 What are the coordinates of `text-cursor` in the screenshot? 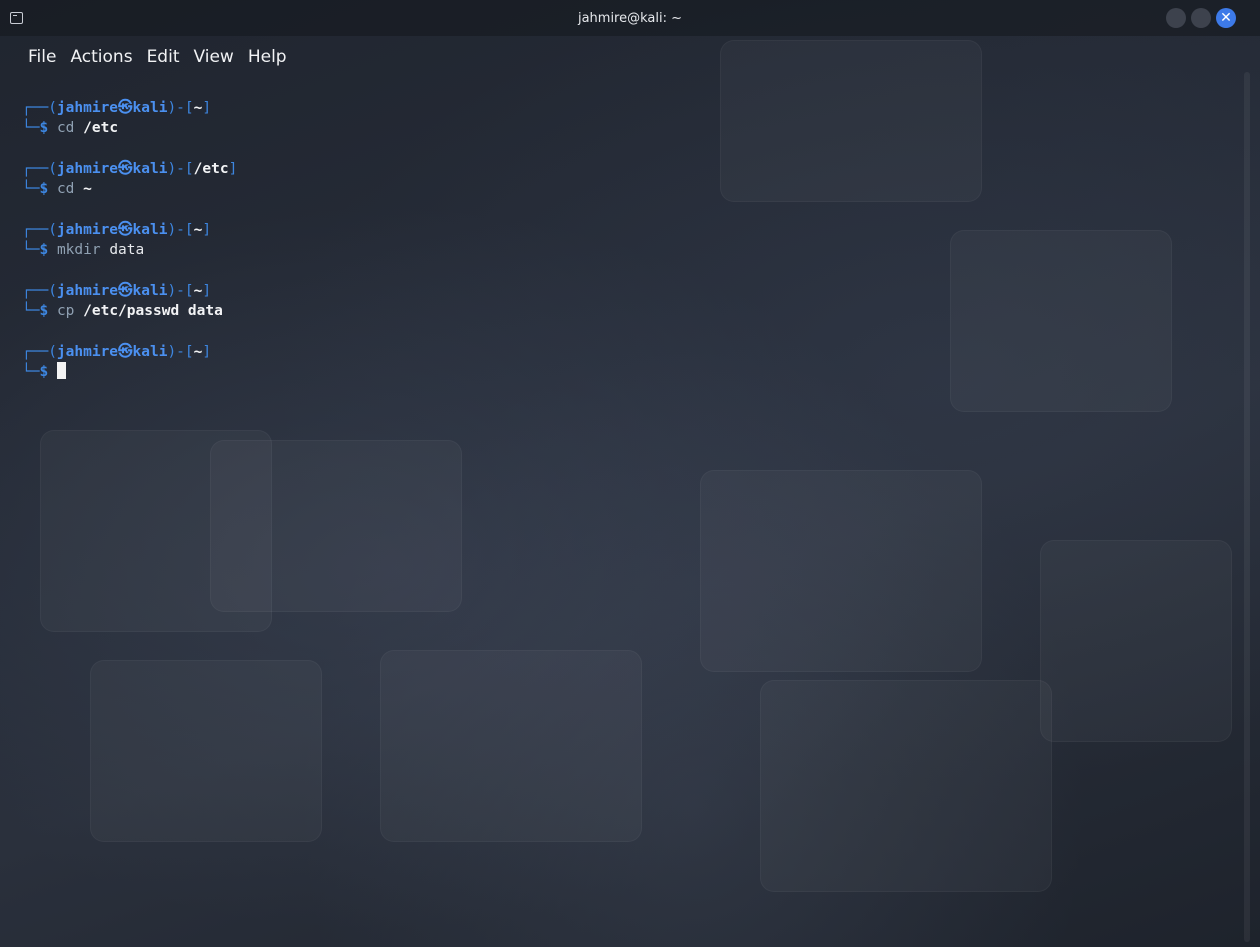 It's located at (61, 370).